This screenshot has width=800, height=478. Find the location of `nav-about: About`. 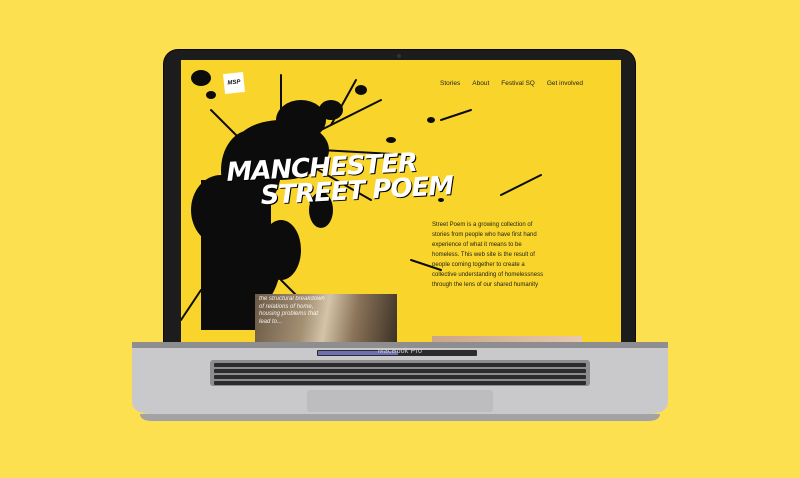

nav-about: About is located at coordinates (480, 83).